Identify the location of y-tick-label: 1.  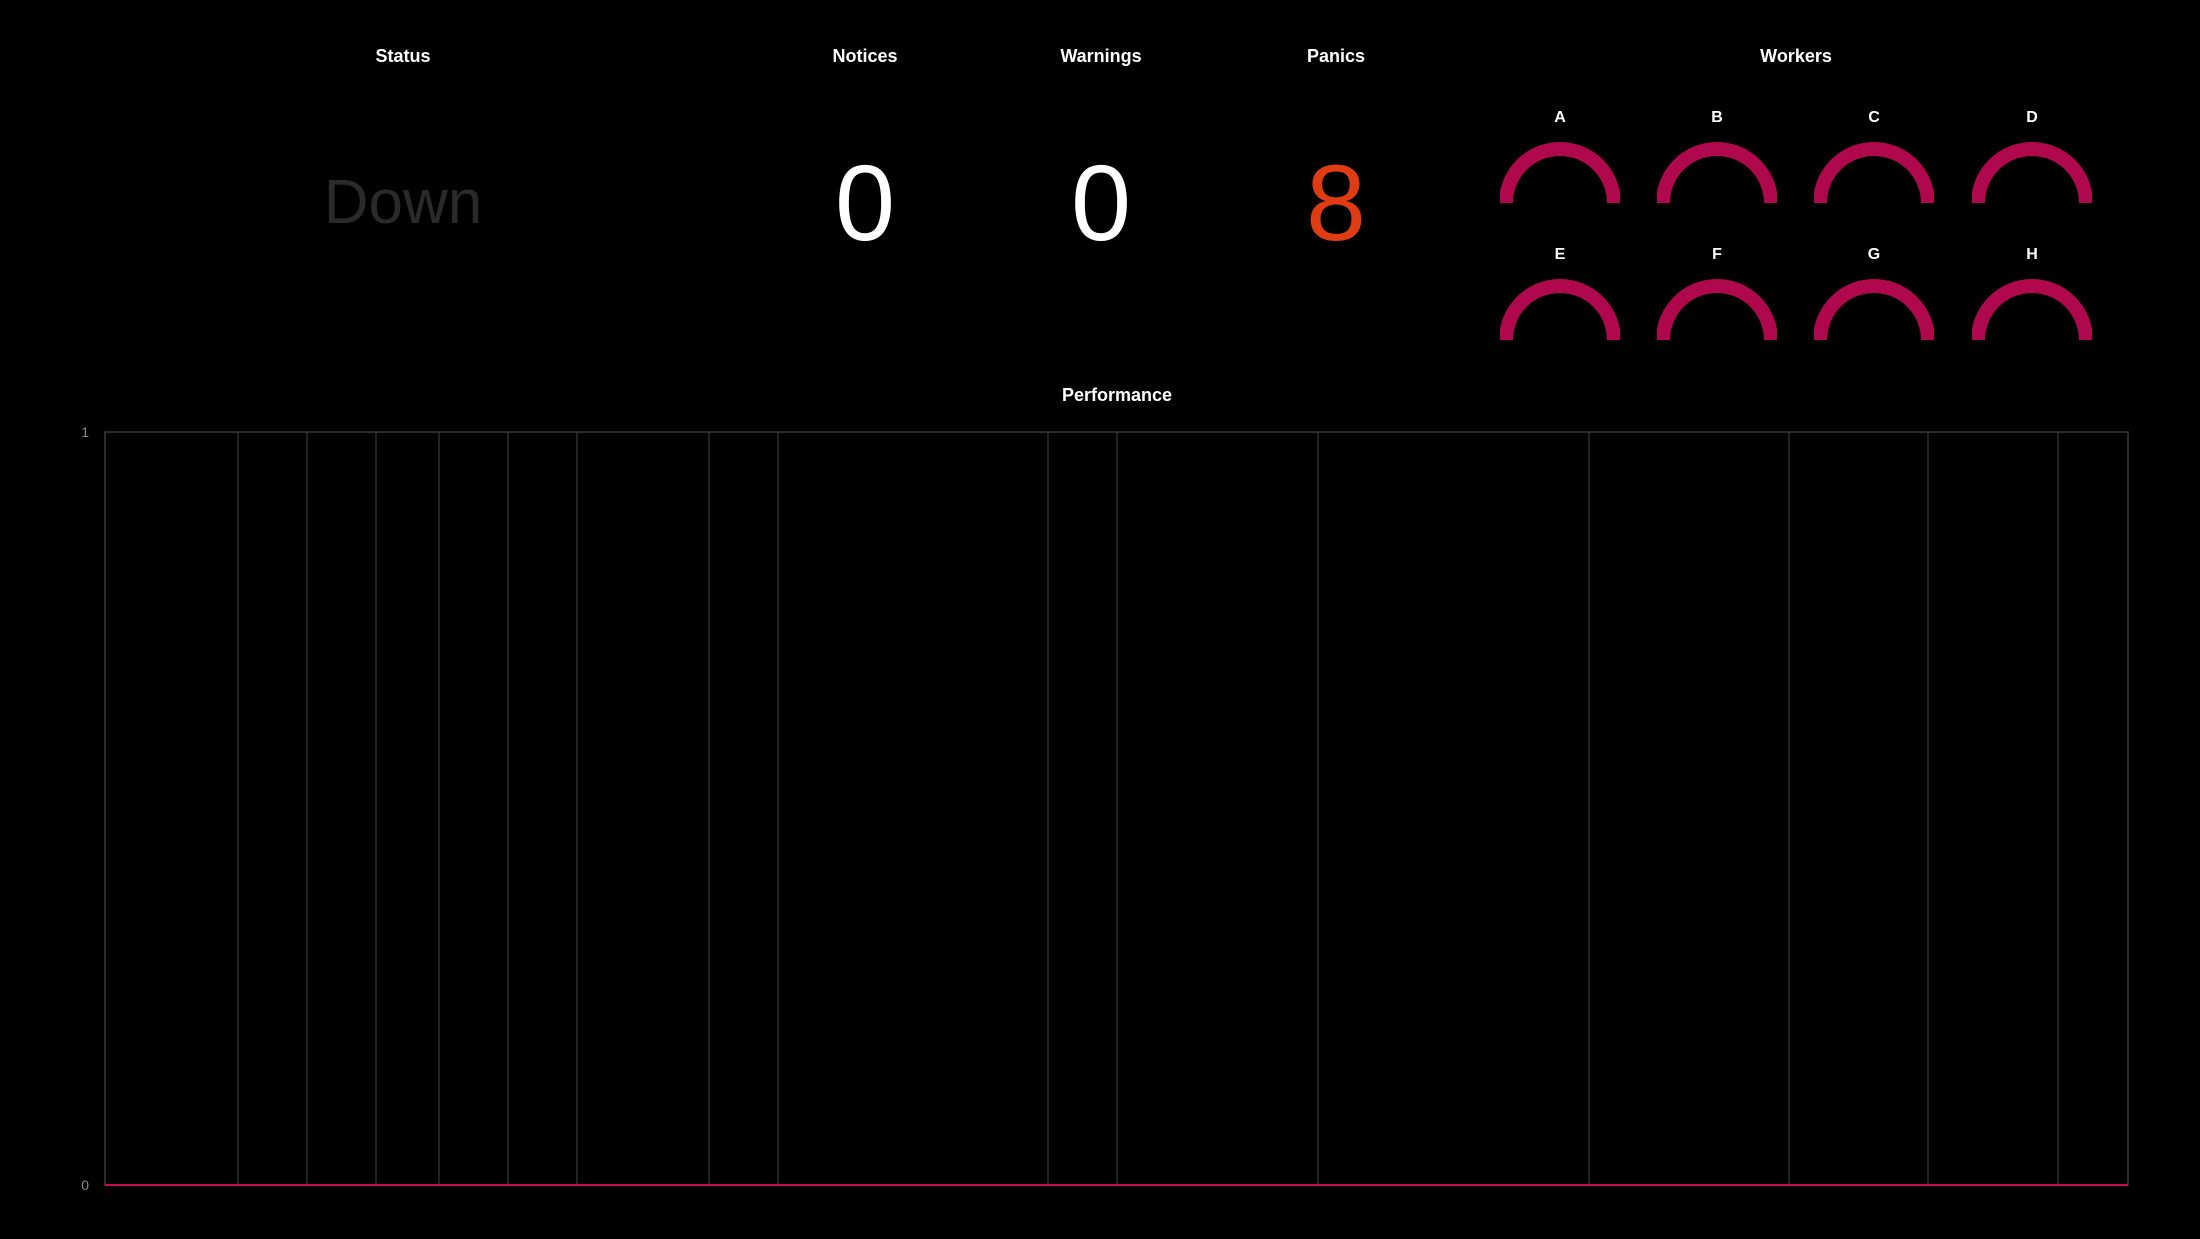
(85, 432).